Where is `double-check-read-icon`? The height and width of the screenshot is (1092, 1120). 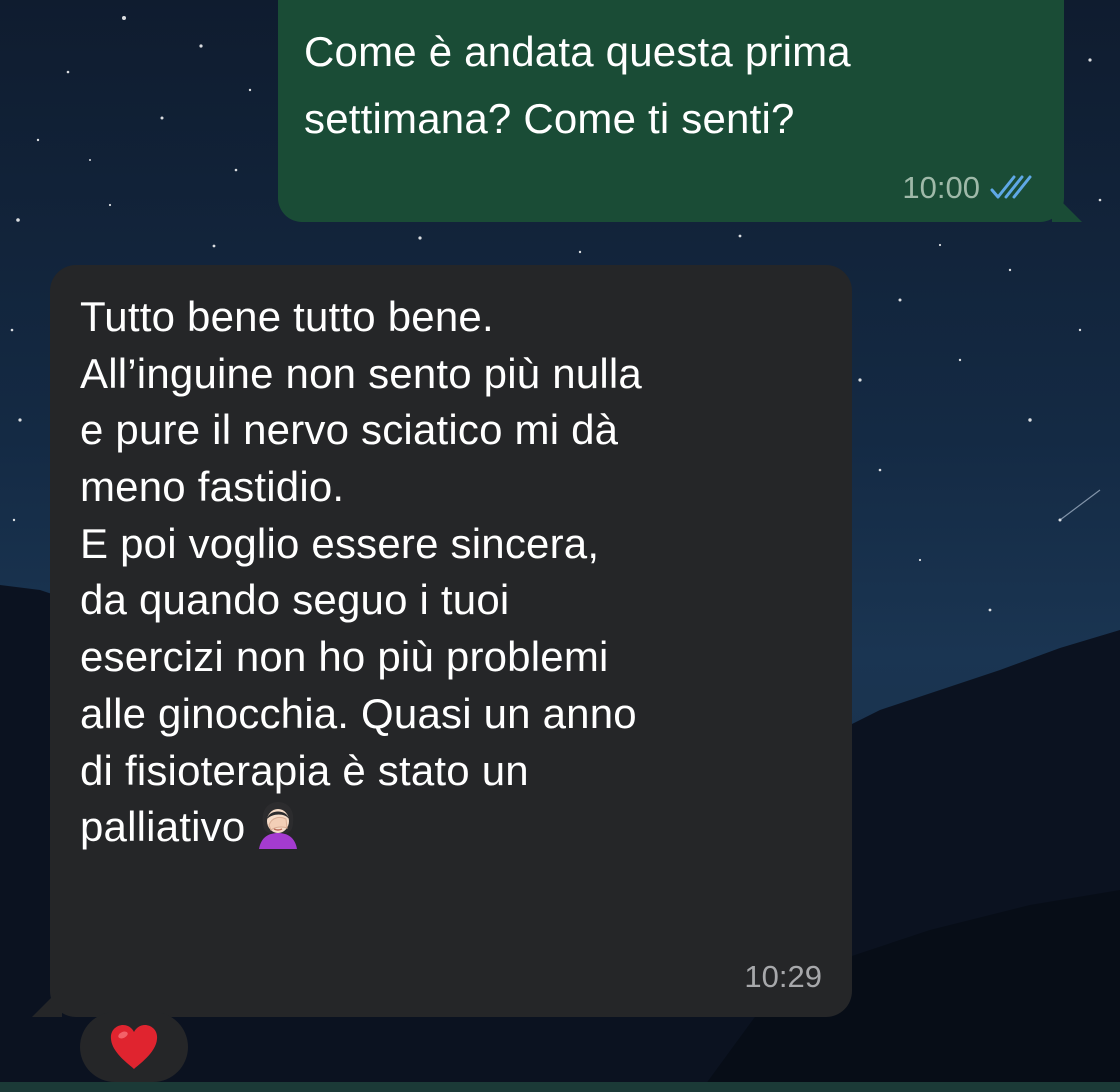
double-check-read-icon is located at coordinates (1011, 187).